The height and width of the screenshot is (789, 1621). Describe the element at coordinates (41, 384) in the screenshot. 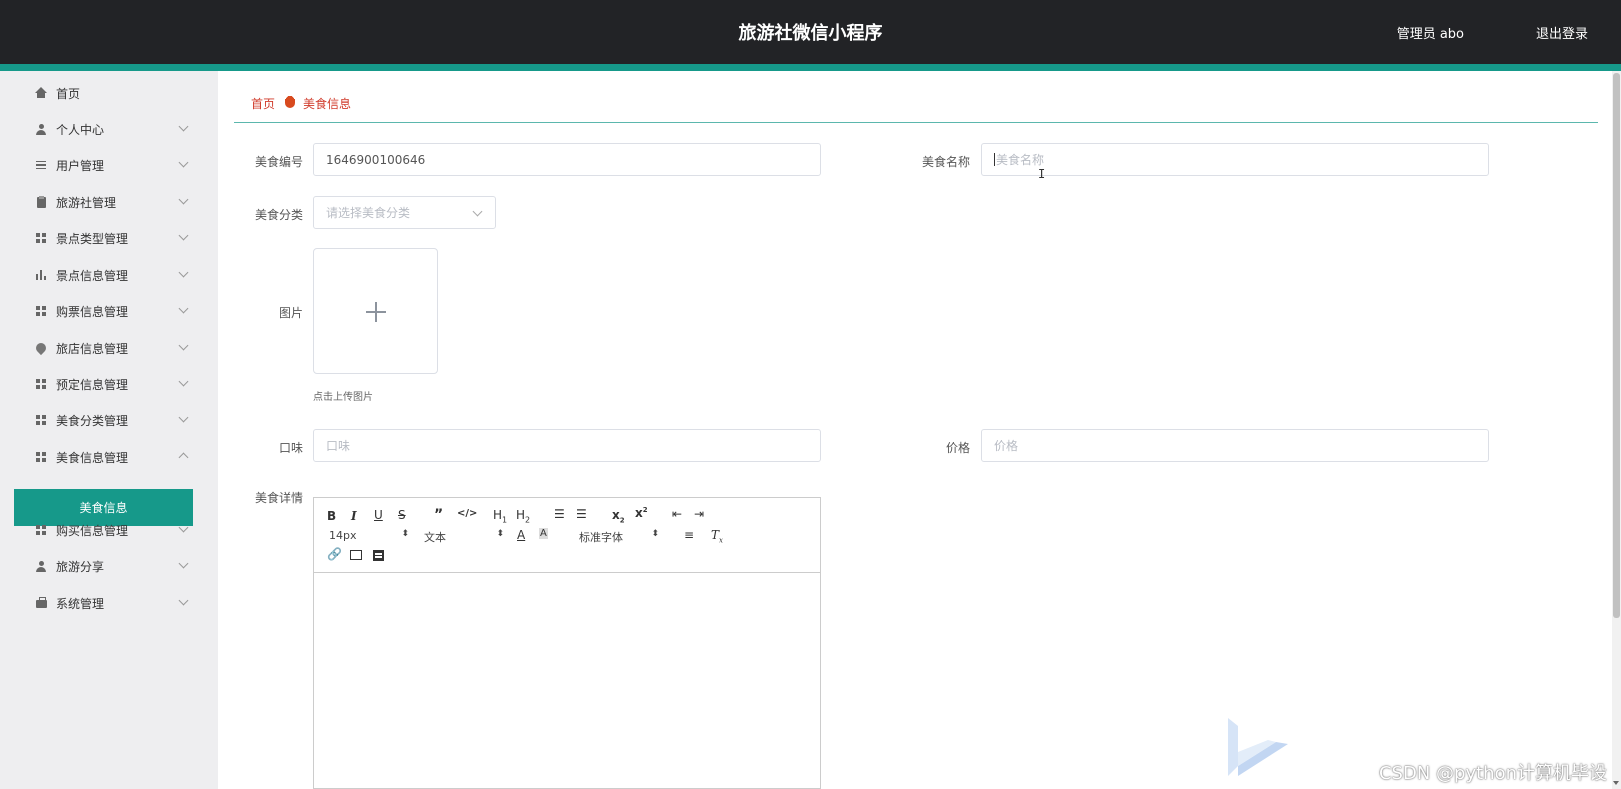

I see `grid-9-icon` at that location.